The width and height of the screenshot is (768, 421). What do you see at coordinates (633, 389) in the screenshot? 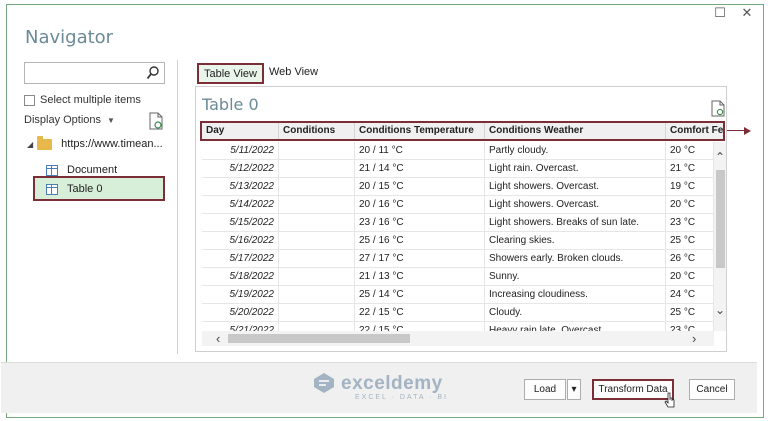
I see `transform-data-button: Transform Data` at bounding box center [633, 389].